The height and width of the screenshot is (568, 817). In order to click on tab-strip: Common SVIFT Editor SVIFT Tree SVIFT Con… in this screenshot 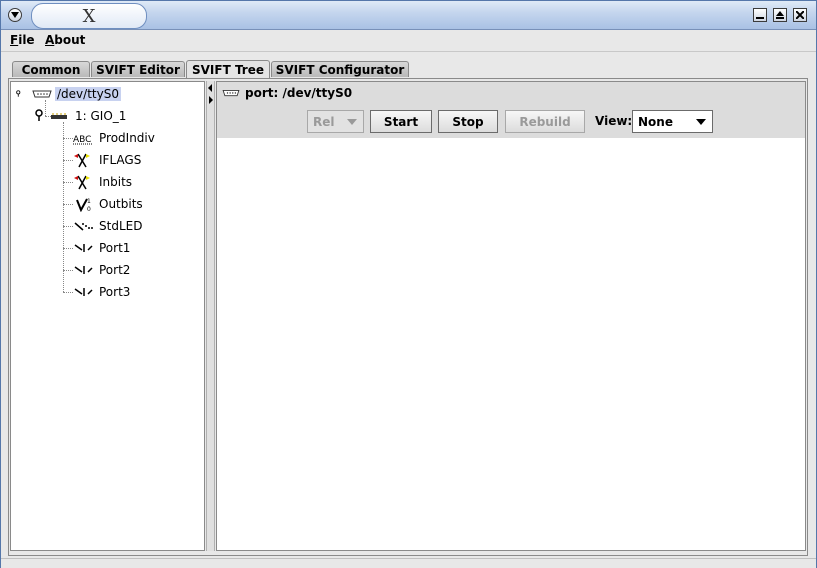, I will do `click(408, 68)`.